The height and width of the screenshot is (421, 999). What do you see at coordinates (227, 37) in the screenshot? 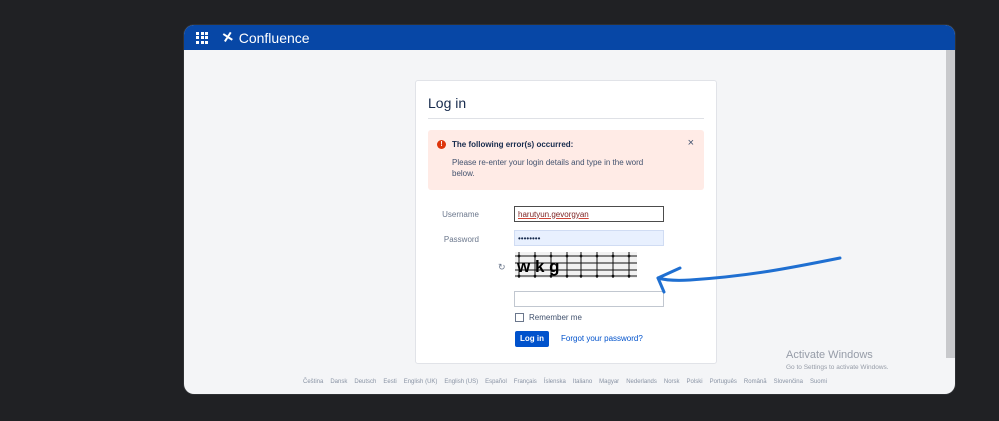
I see `confluence-logo-icon: ✕` at bounding box center [227, 37].